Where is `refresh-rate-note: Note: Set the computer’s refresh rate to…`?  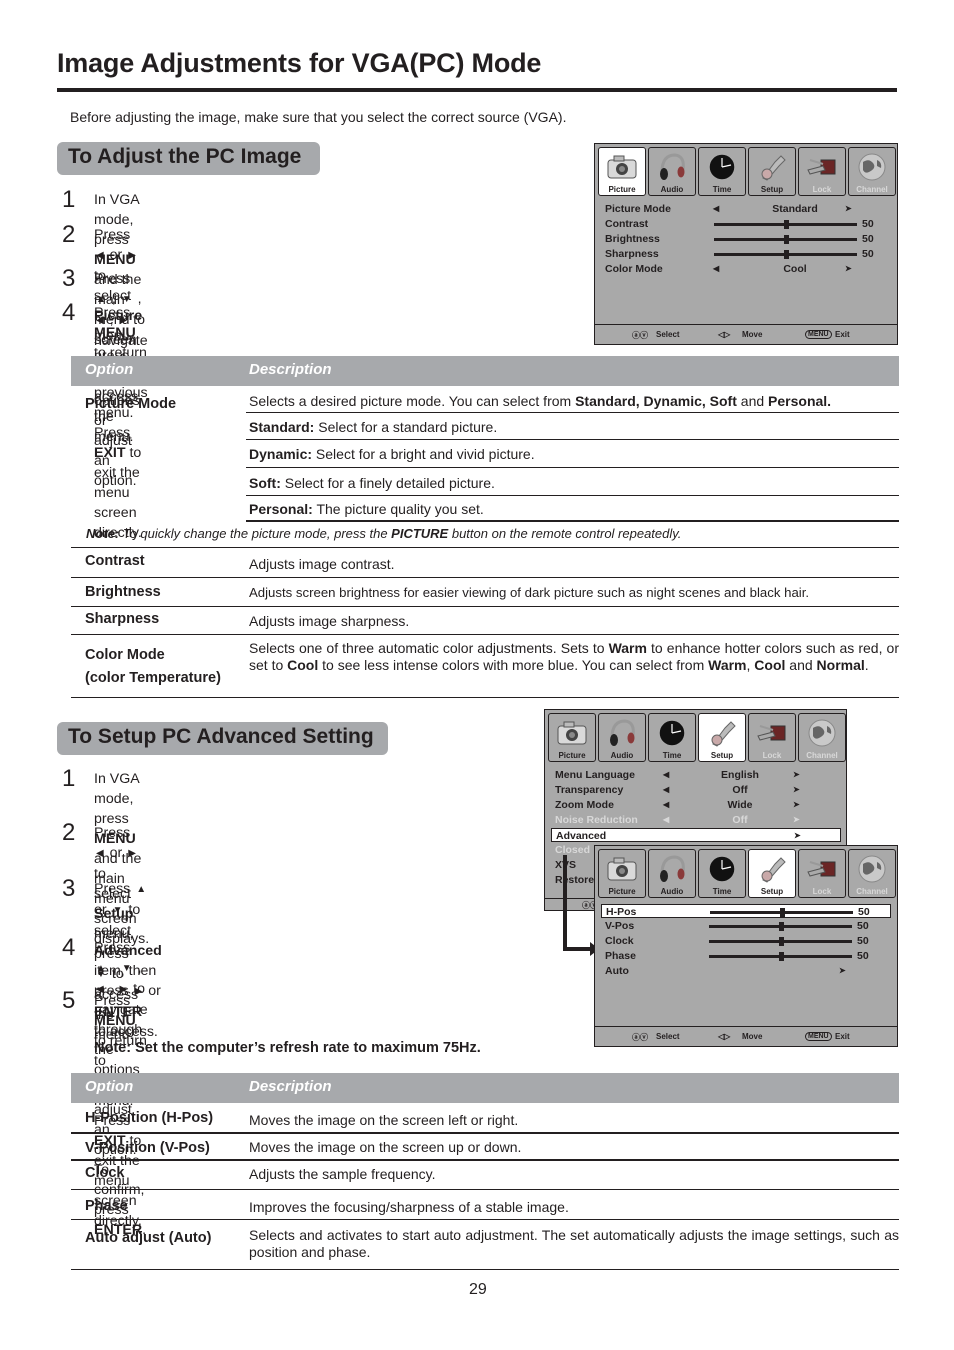
refresh-rate-note: Note: Set the computer’s refresh rate to… is located at coordinates (287, 1048).